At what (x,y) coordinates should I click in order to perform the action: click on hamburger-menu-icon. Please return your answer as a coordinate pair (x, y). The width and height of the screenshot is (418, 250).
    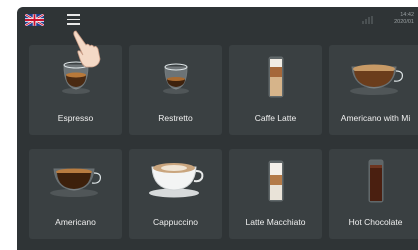
    Looking at the image, I should click on (73, 19).